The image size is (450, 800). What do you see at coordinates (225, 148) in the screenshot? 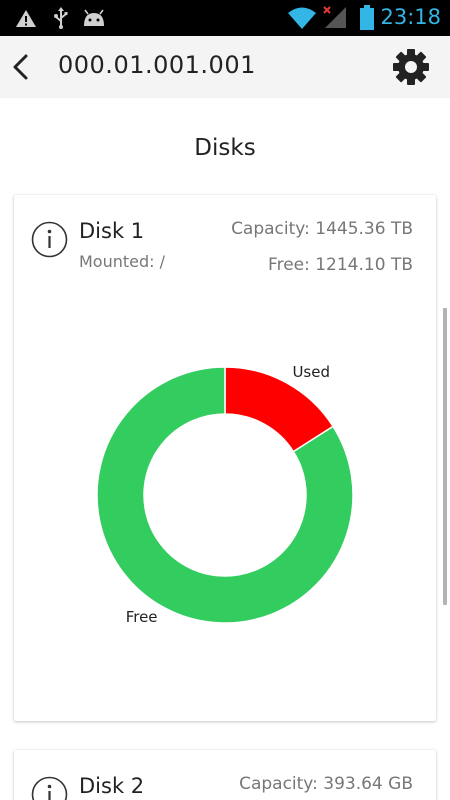
I see `section-title: Disks` at bounding box center [225, 148].